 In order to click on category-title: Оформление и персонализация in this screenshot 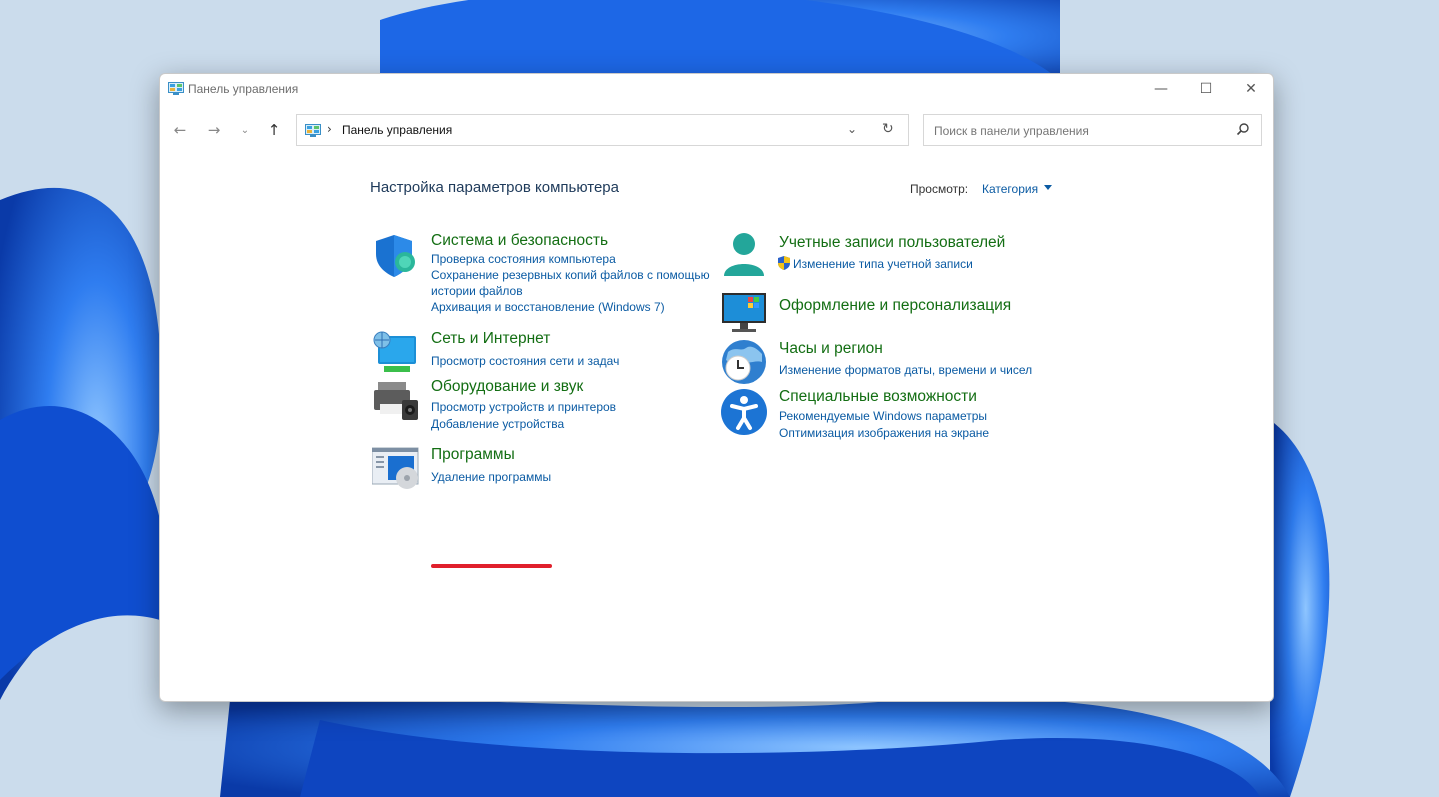, I will do `click(895, 306)`.